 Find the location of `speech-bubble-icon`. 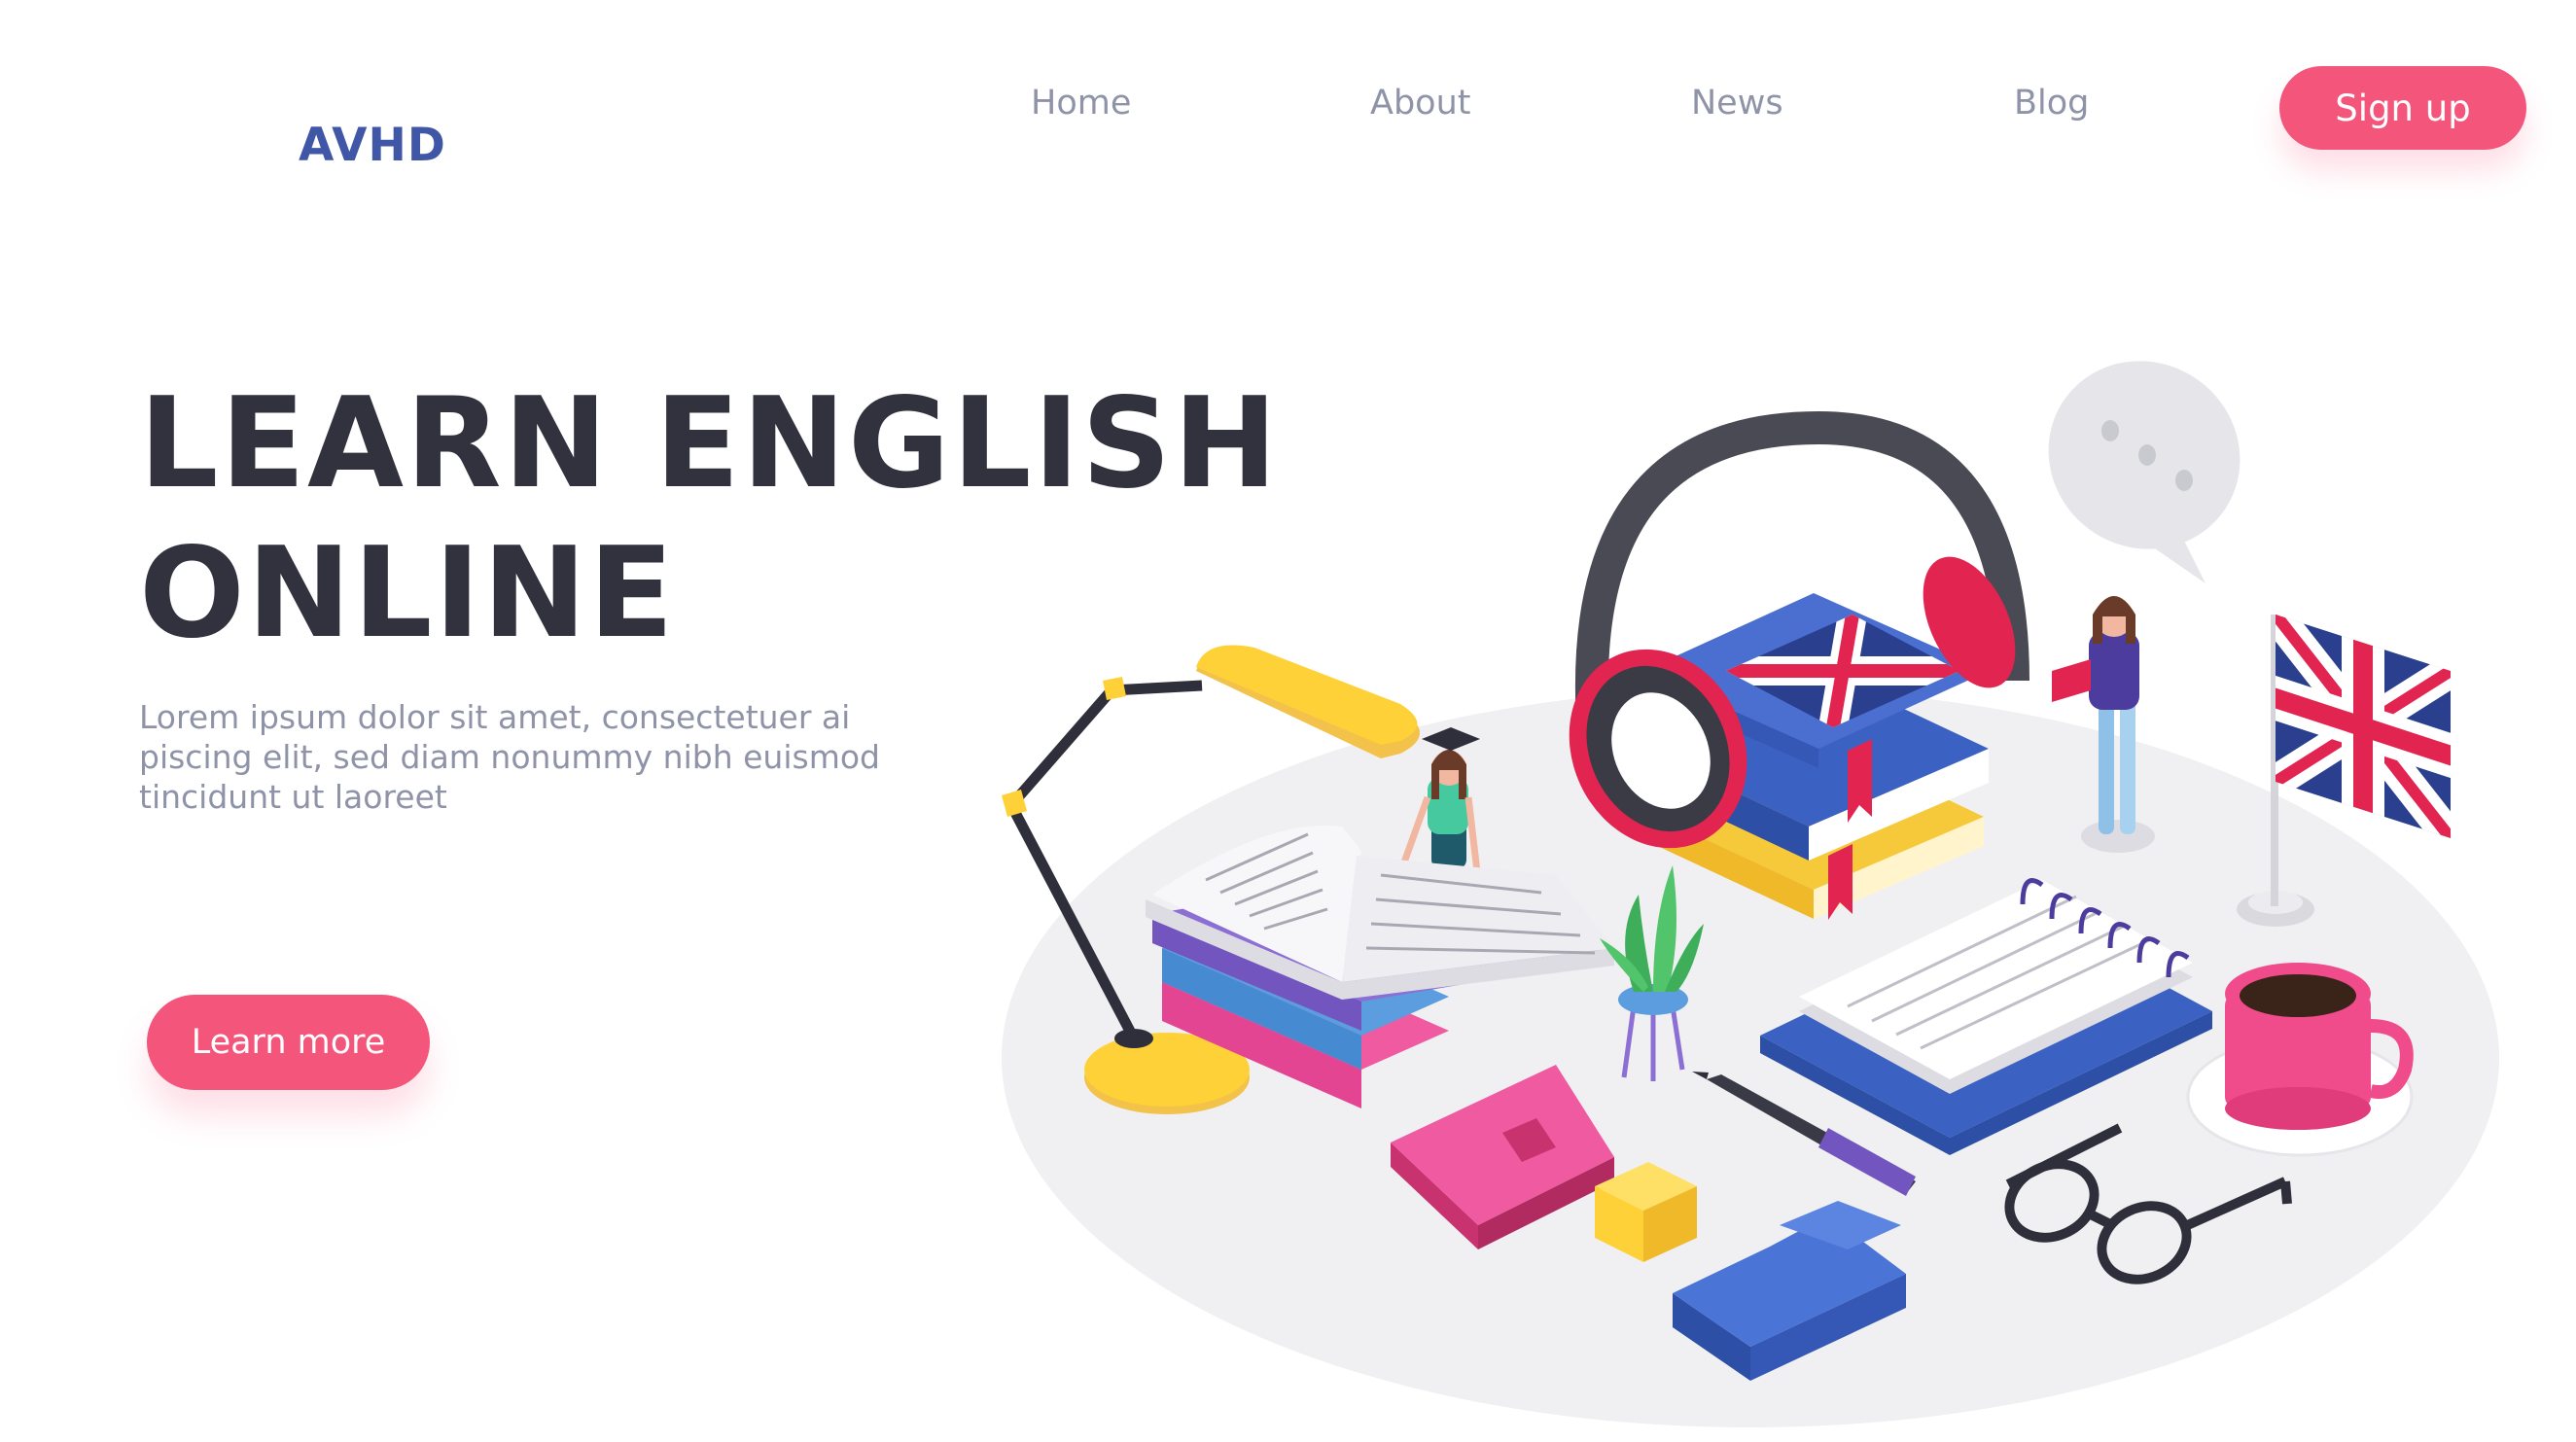

speech-bubble-icon is located at coordinates (2144, 472).